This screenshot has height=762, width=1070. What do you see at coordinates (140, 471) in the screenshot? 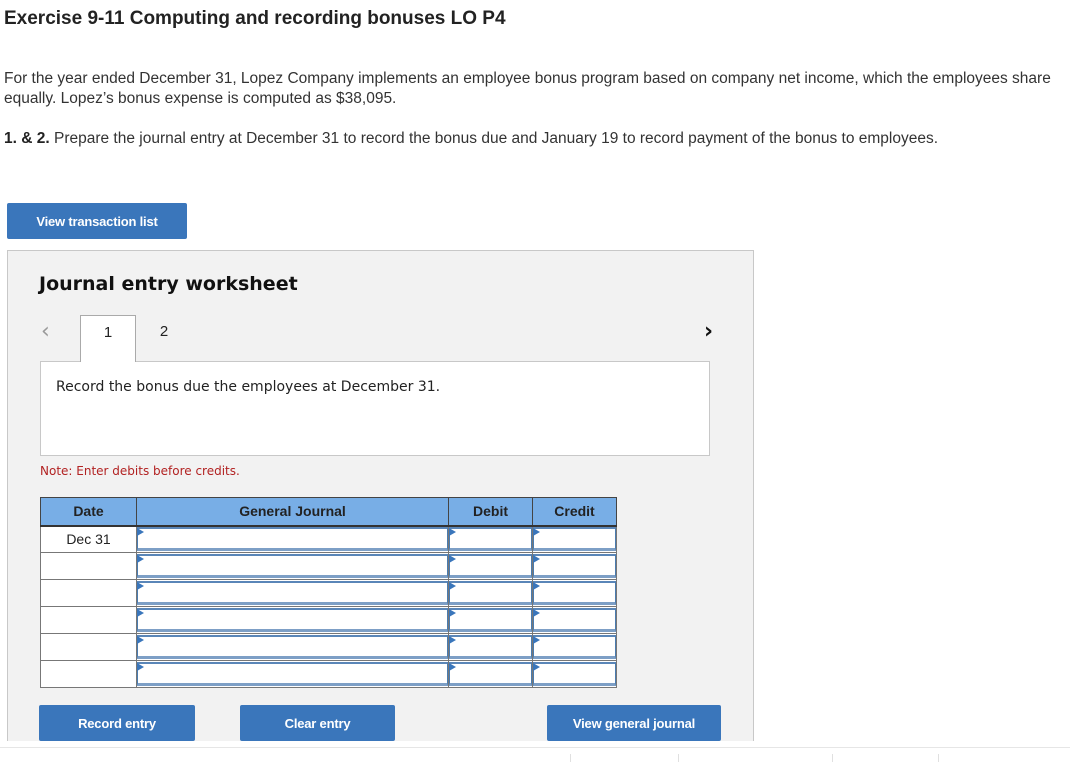
I see `note-text: Note: Enter debits before credits.` at bounding box center [140, 471].